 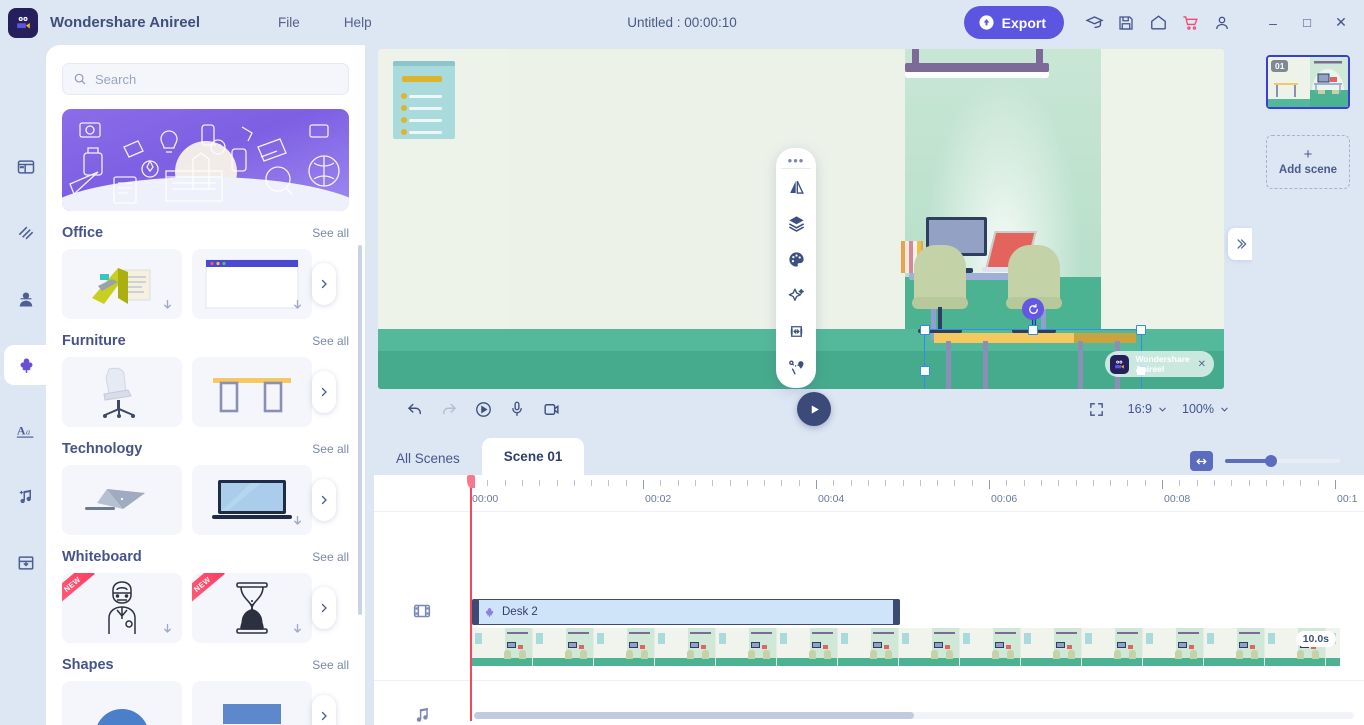 I want to click on asset-laptop-open, so click(x=252, y=500).